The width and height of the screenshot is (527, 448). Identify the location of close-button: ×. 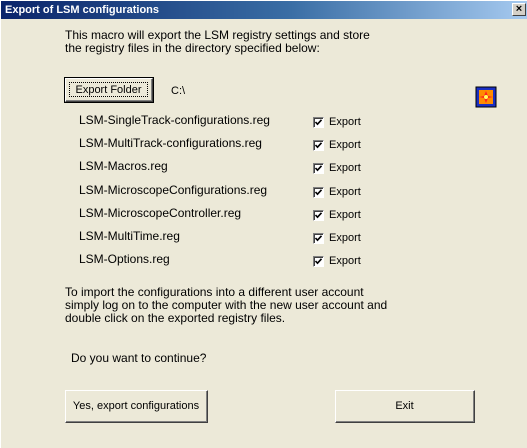
(519, 9).